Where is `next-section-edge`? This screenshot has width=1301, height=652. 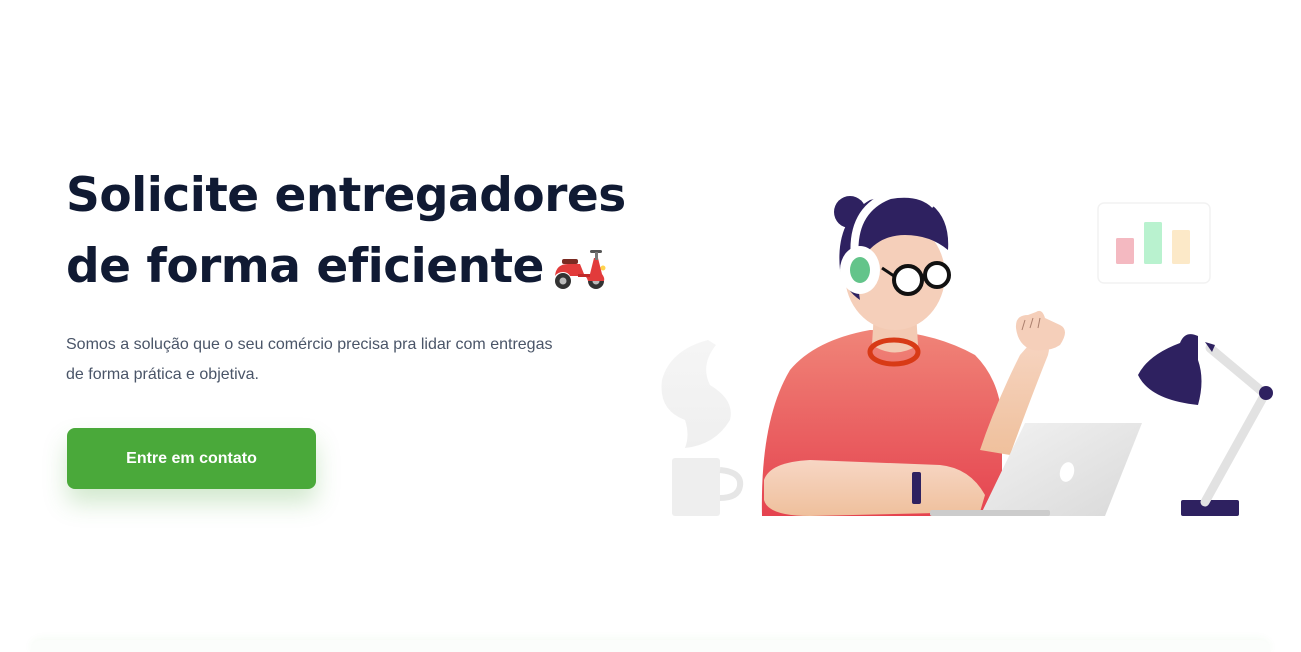
next-section-edge is located at coordinates (650, 646).